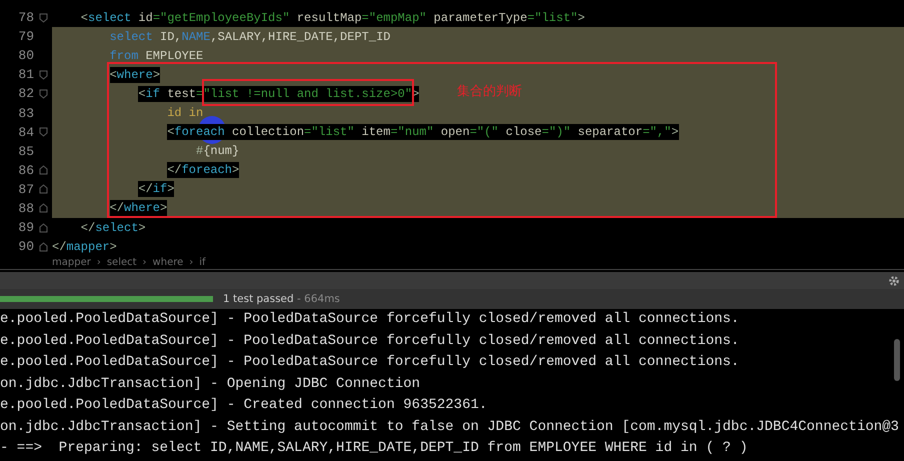  What do you see at coordinates (113, 228) in the screenshot?
I see `code-line: </select>` at bounding box center [113, 228].